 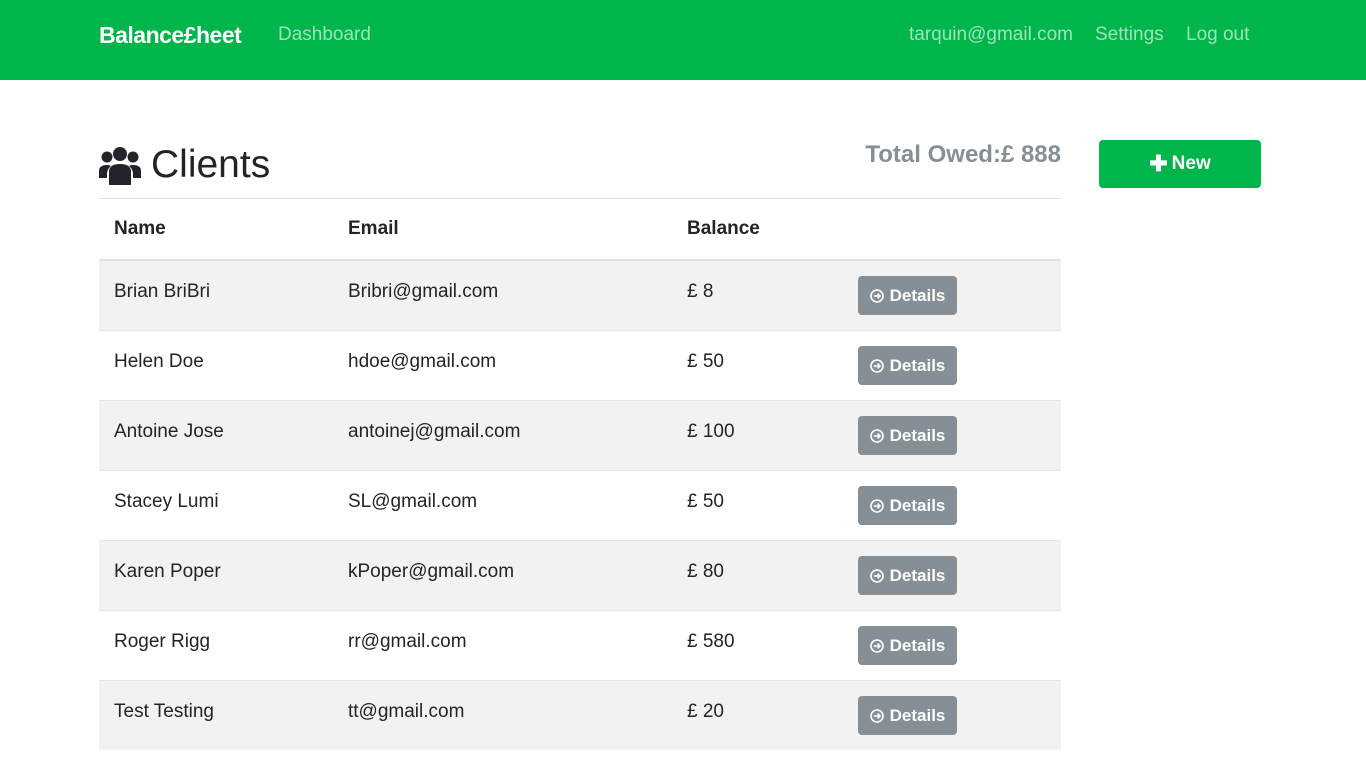 What do you see at coordinates (211, 164) in the screenshot?
I see `page-title: Clients` at bounding box center [211, 164].